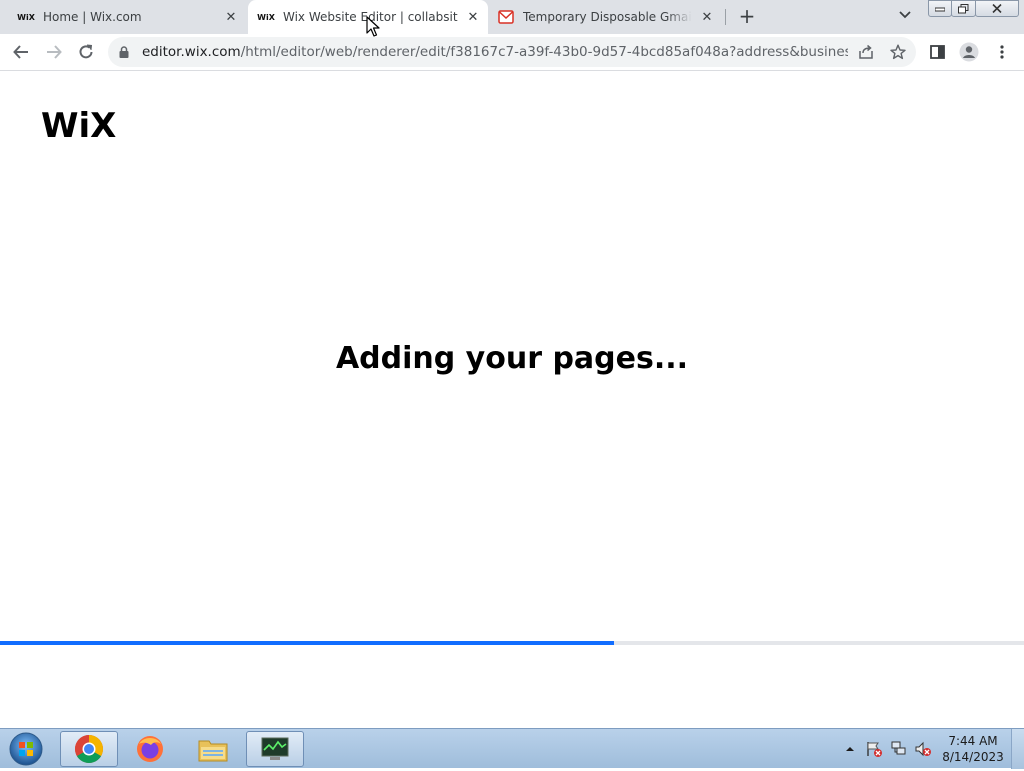  I want to click on volume-muted-icon, so click(923, 749).